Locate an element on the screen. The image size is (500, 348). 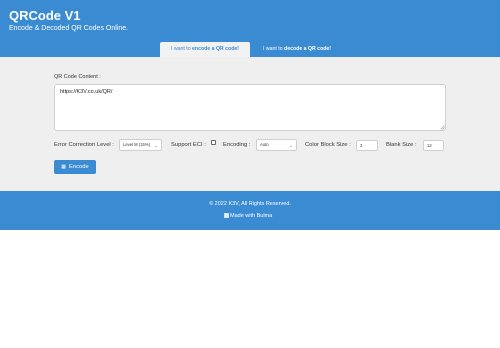
footer is located at coordinates (250, 210).